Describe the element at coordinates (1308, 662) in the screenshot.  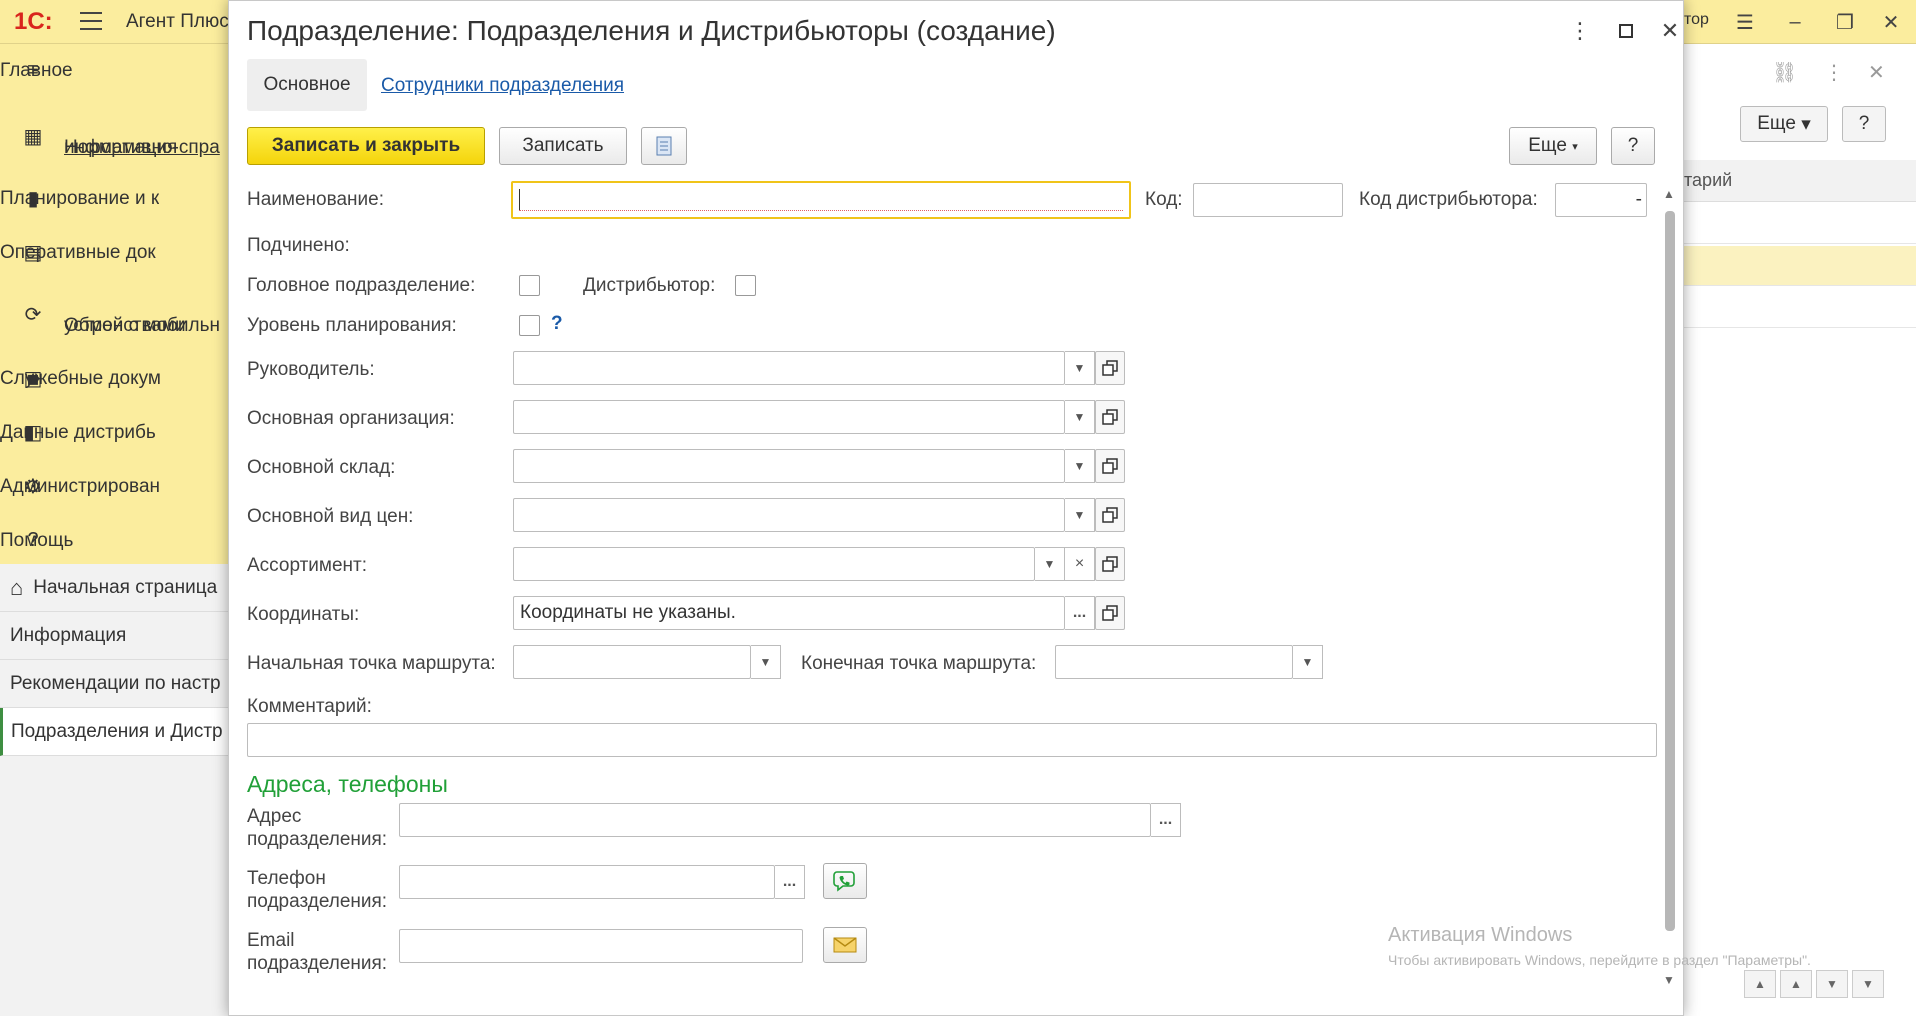
I see `route-end-dropdown-icon: ▼` at that location.